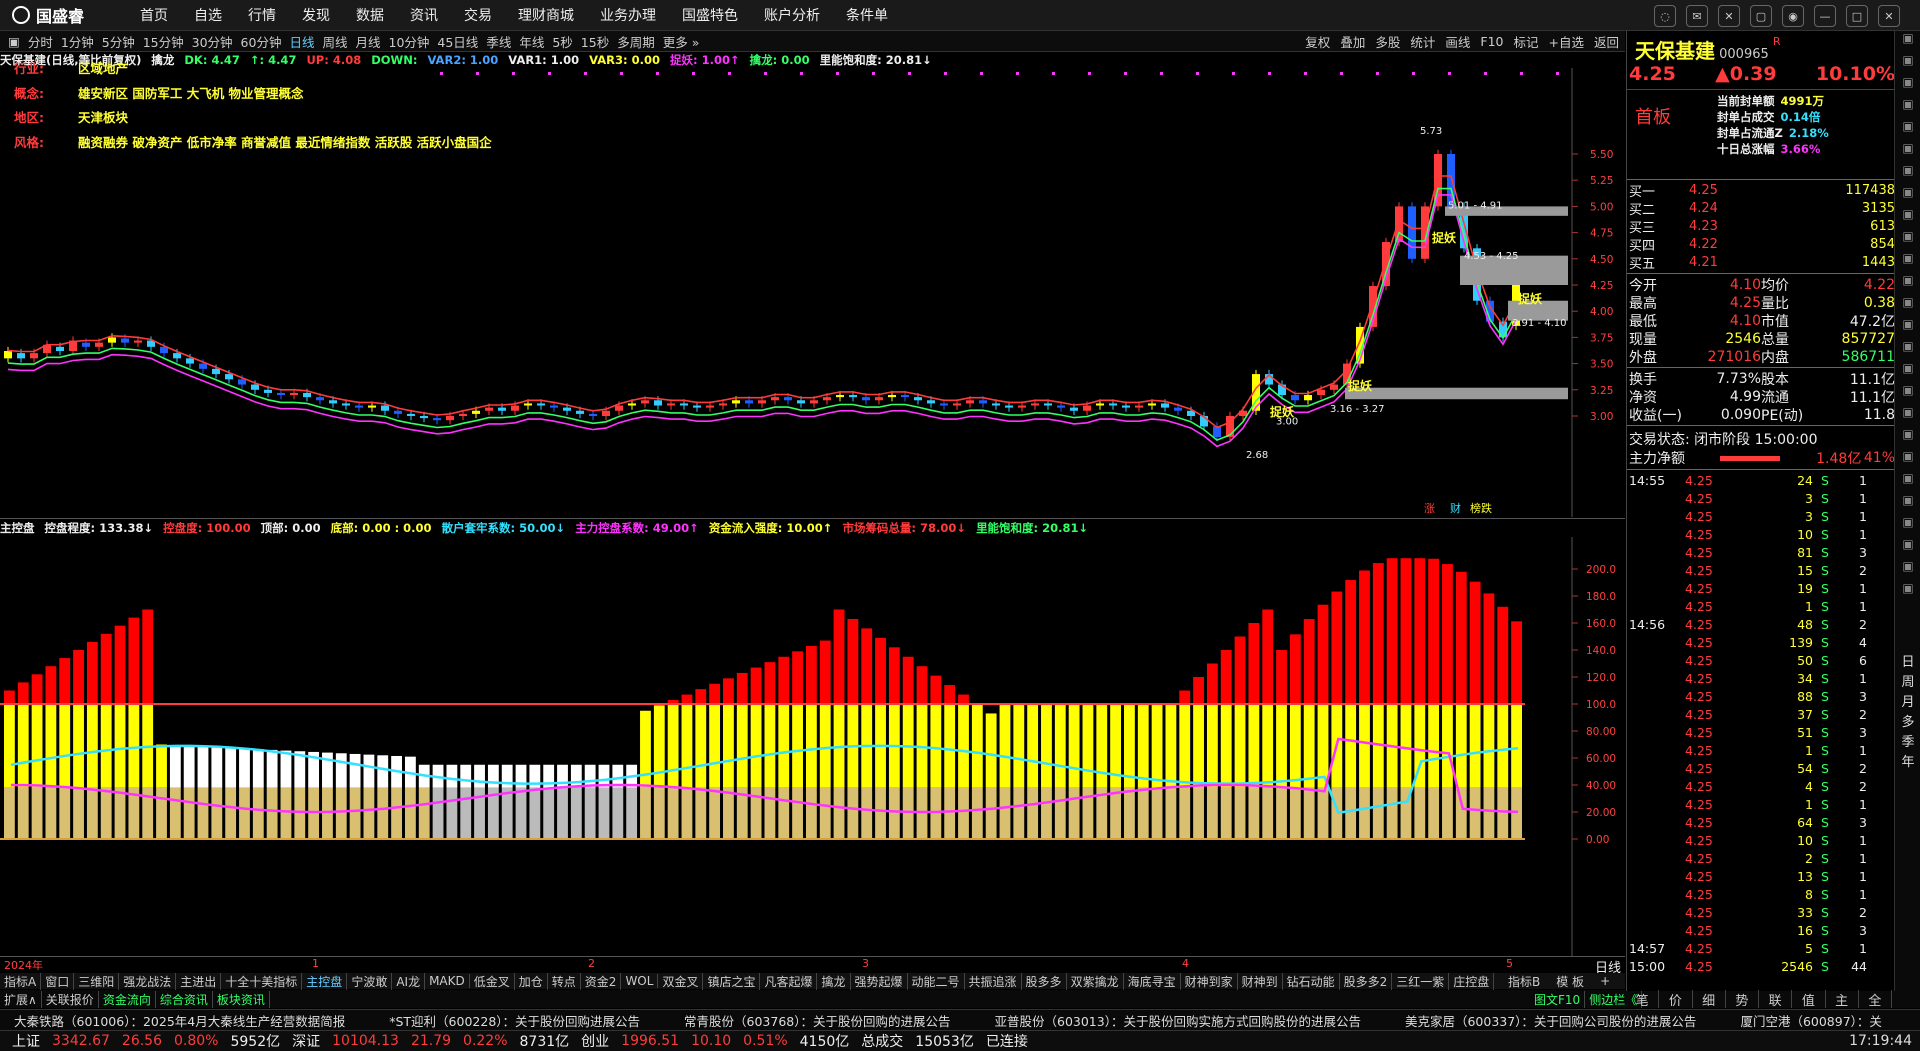 The image size is (1920, 1051). What do you see at coordinates (1907, 592) in the screenshot?
I see `stack-icon: ▣` at bounding box center [1907, 592].